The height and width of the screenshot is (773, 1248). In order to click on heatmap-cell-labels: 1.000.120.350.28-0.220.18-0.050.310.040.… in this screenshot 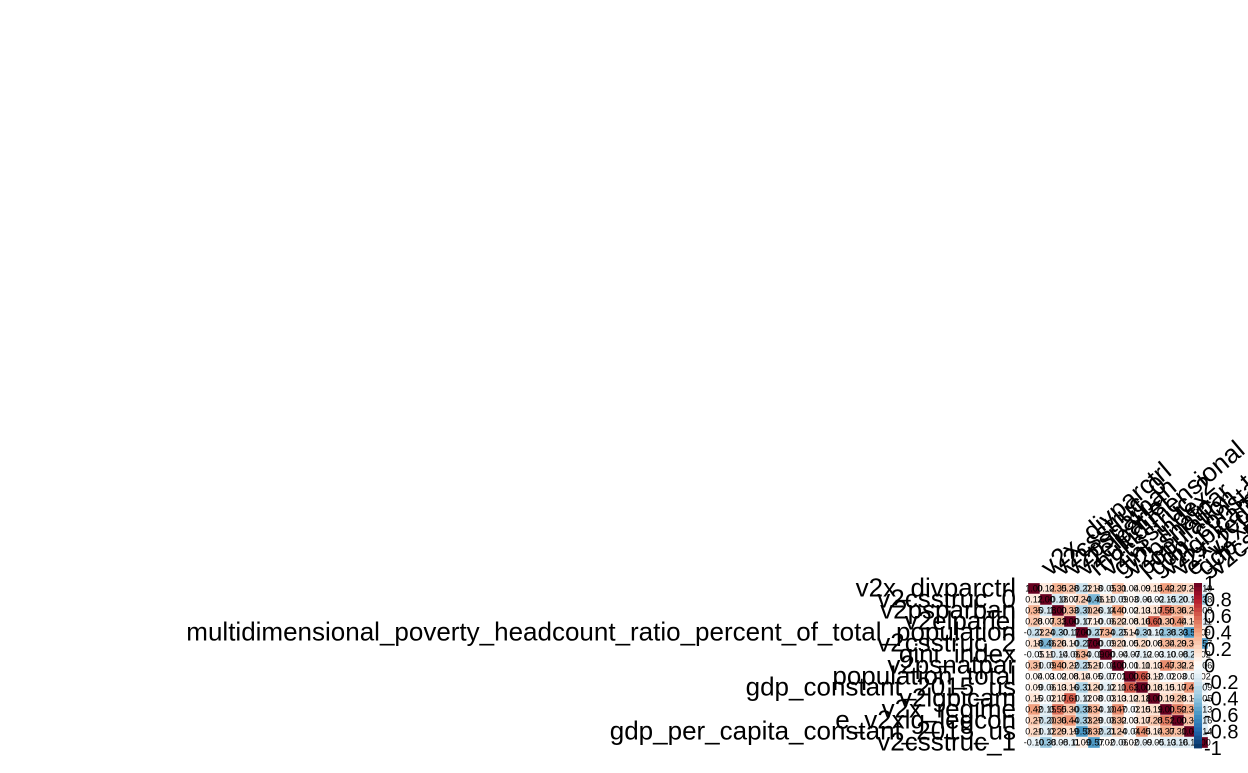, I will do `click(1118, 666)`.